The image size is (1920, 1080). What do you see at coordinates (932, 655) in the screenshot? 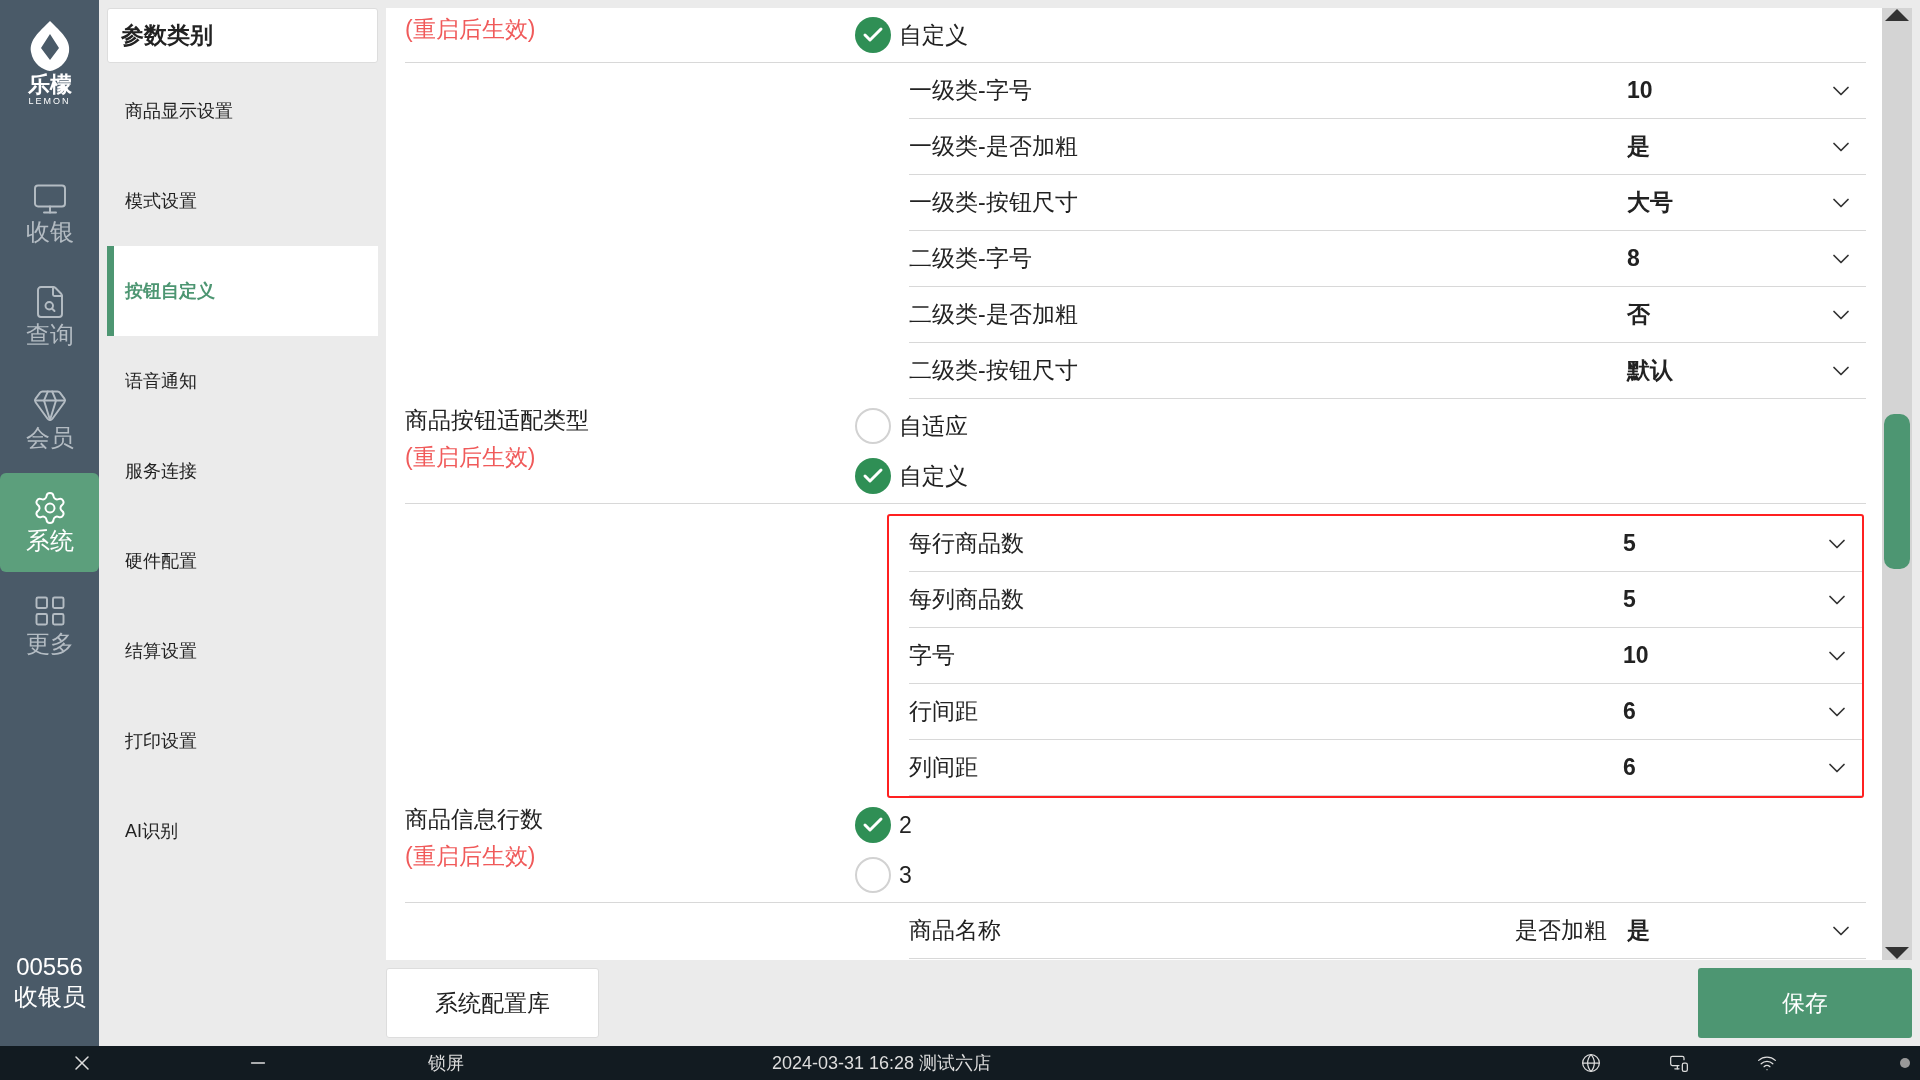
I see `setting-label: 字号` at bounding box center [932, 655].